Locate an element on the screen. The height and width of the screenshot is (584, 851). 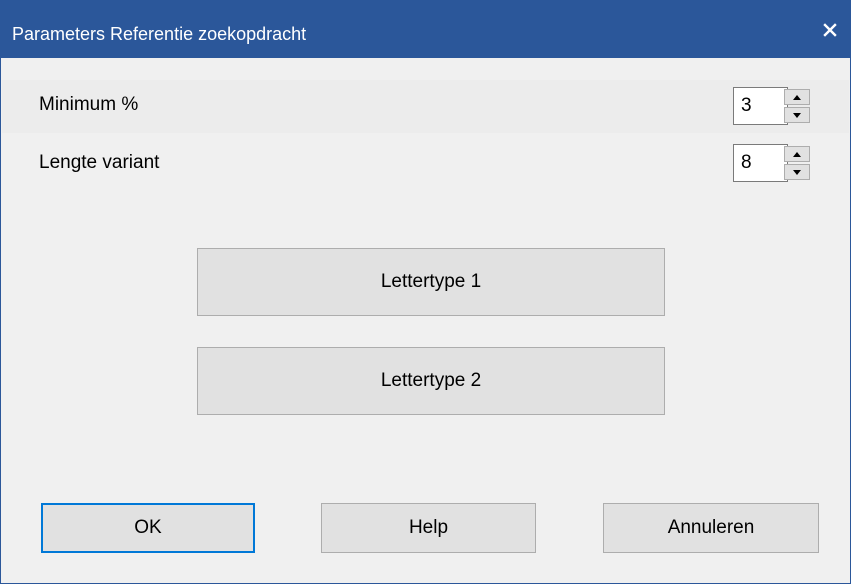
lengte-spinner: 8 is located at coordinates (772, 163).